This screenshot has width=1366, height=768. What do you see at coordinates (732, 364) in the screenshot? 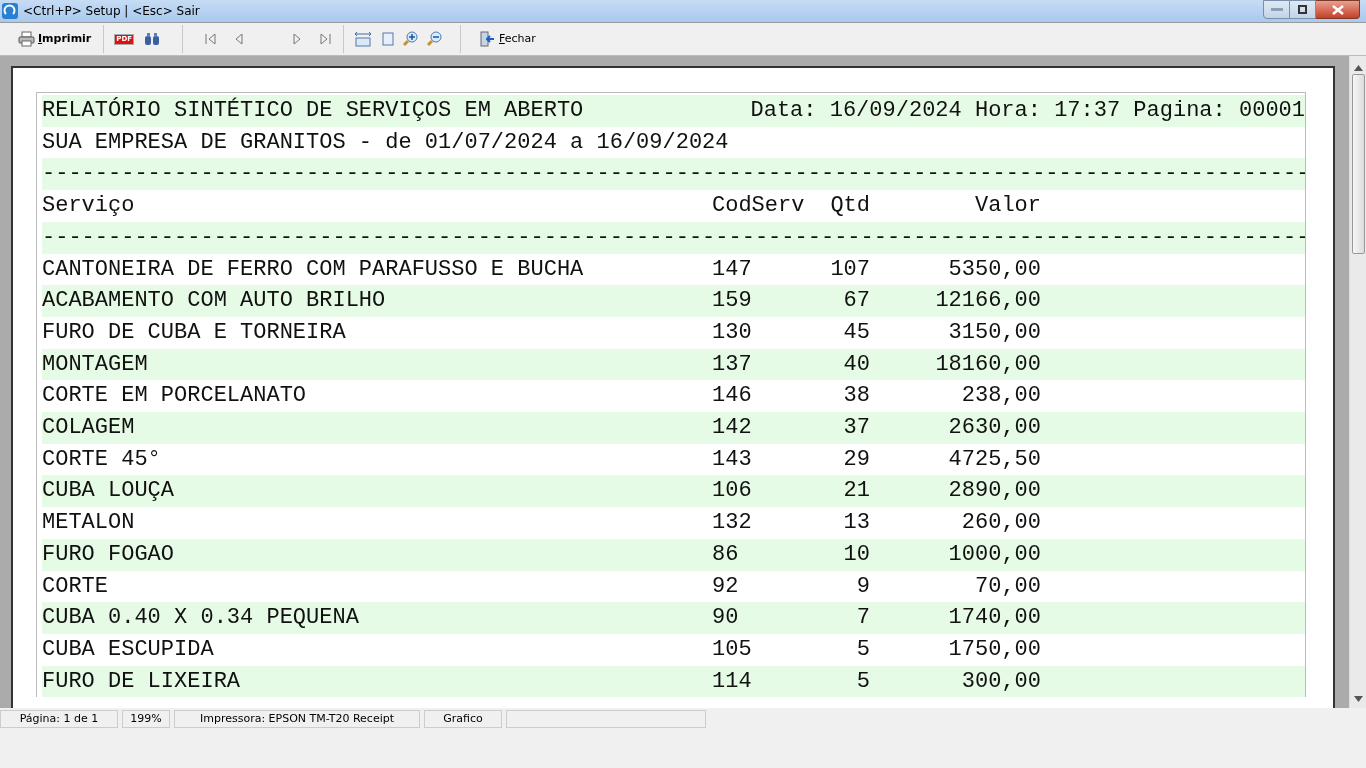
I see `table-cell: 137` at bounding box center [732, 364].